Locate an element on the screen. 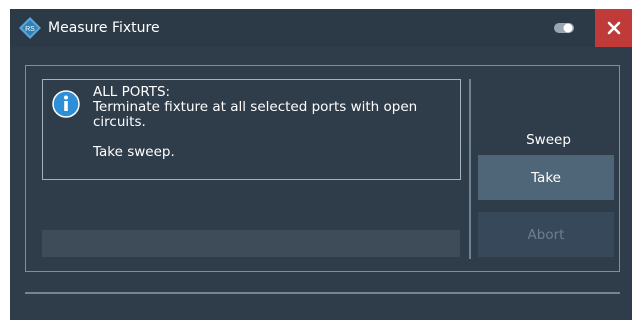  vertical-divider is located at coordinates (470, 169).